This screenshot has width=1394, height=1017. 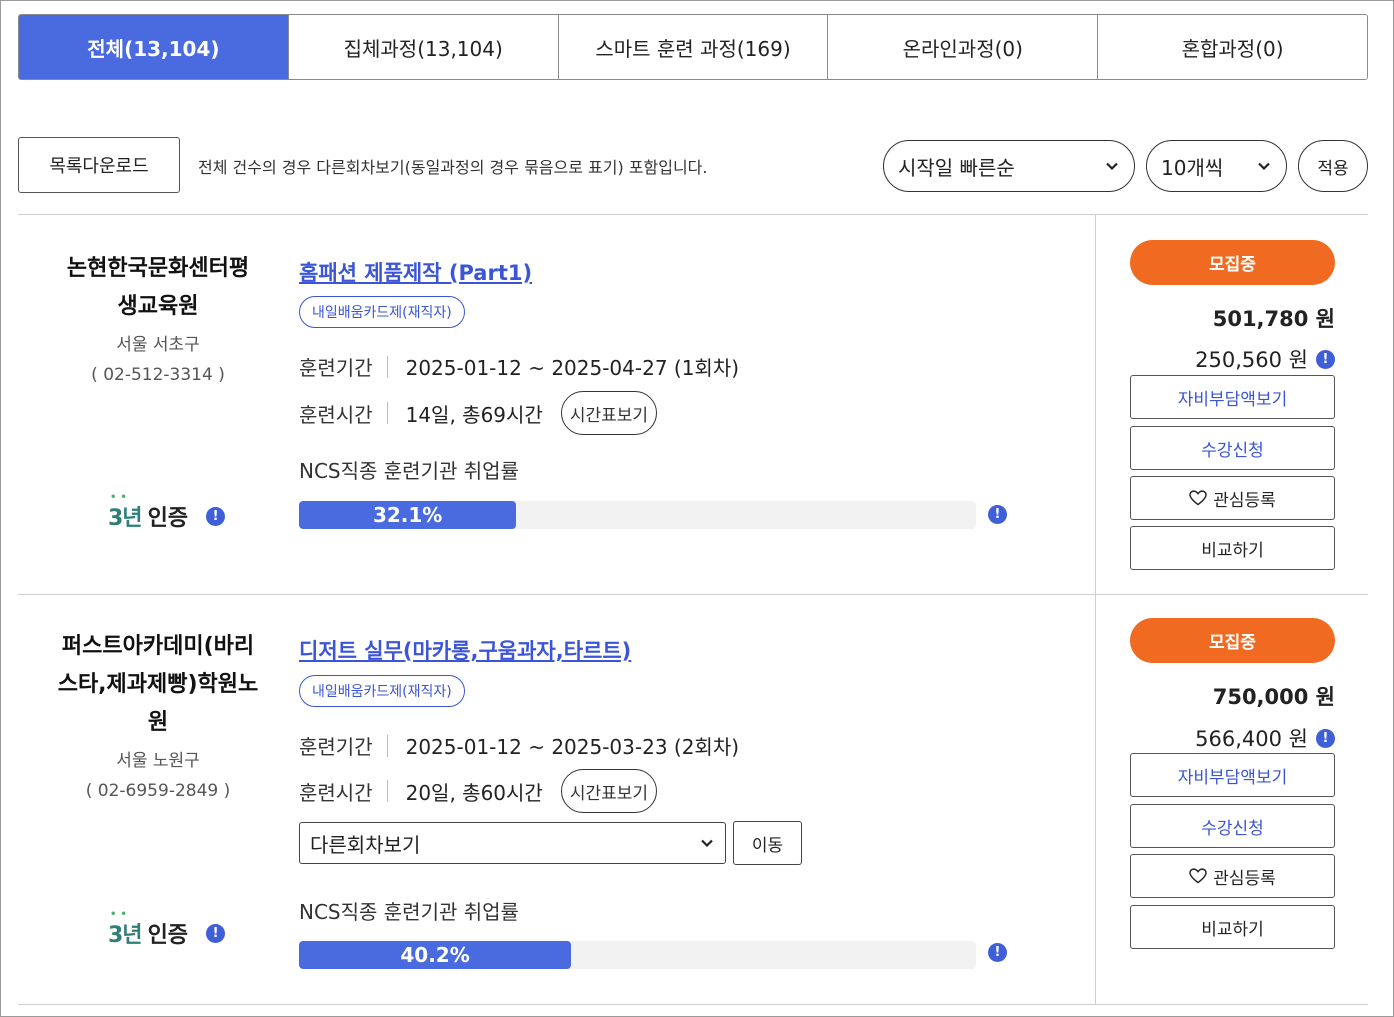 I want to click on tab-group-course: 집체과정(13,104), so click(x=422, y=47).